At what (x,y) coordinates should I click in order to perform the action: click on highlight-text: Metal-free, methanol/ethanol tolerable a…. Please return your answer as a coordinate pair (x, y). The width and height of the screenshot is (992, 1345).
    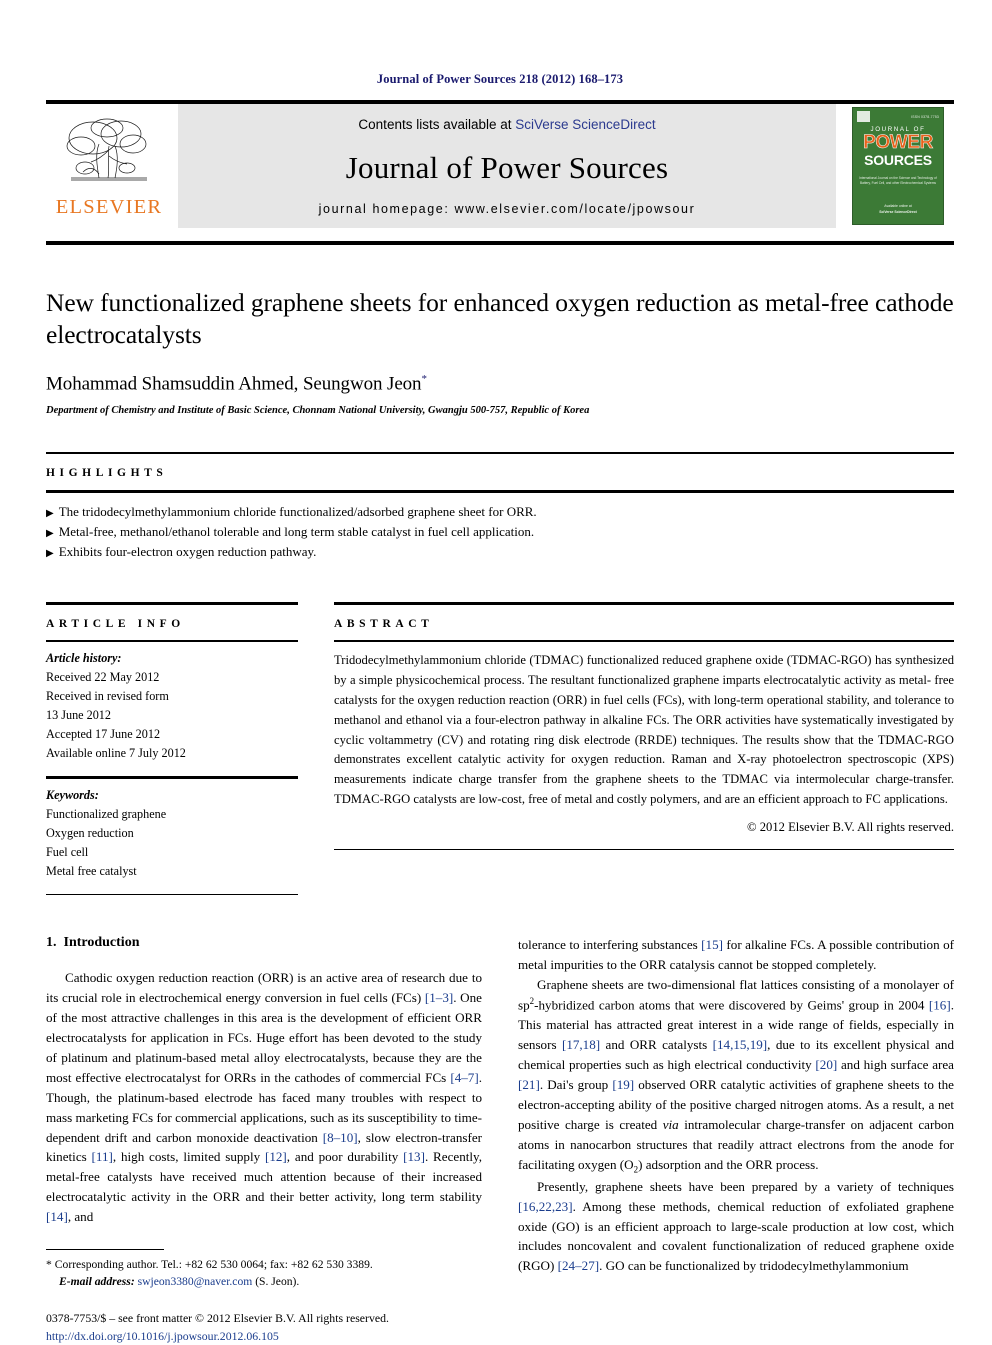
    Looking at the image, I should click on (296, 531).